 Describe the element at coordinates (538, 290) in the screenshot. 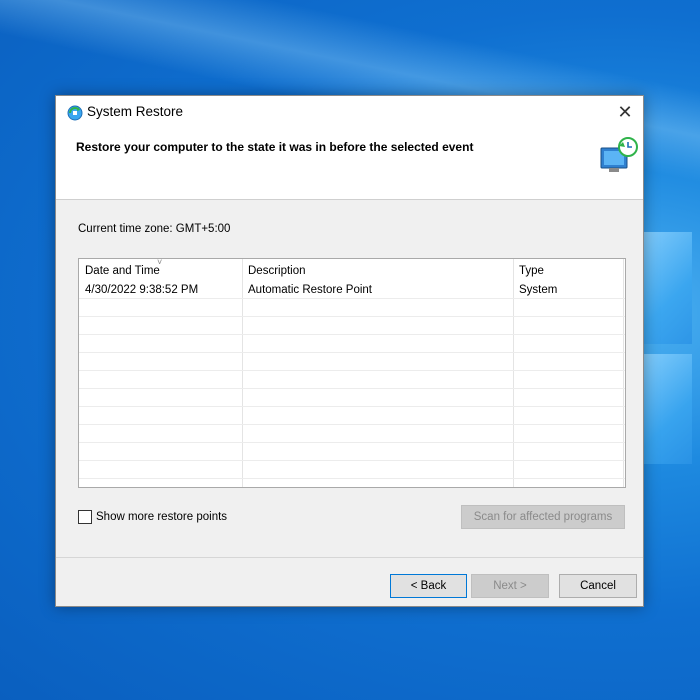

I see `row-type: System` at that location.